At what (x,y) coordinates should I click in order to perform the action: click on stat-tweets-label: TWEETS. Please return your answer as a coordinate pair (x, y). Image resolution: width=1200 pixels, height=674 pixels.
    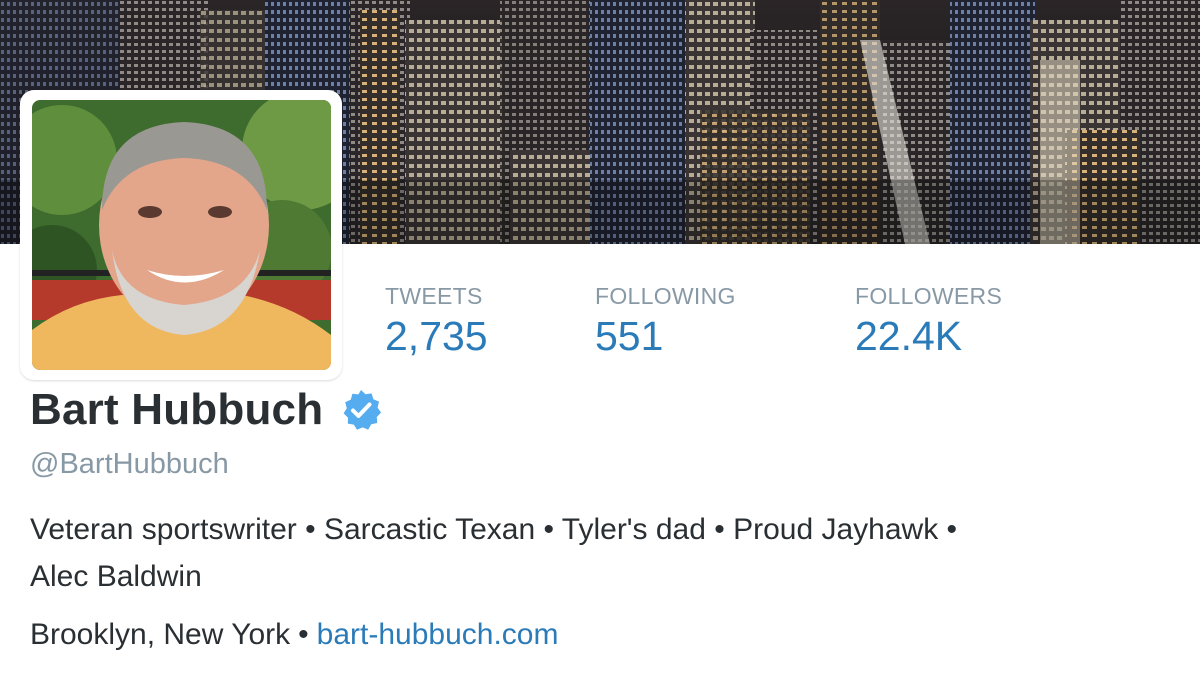
    Looking at the image, I should click on (434, 296).